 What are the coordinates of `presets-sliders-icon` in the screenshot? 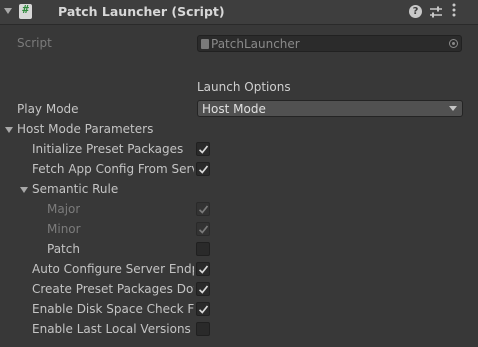 It's located at (436, 12).